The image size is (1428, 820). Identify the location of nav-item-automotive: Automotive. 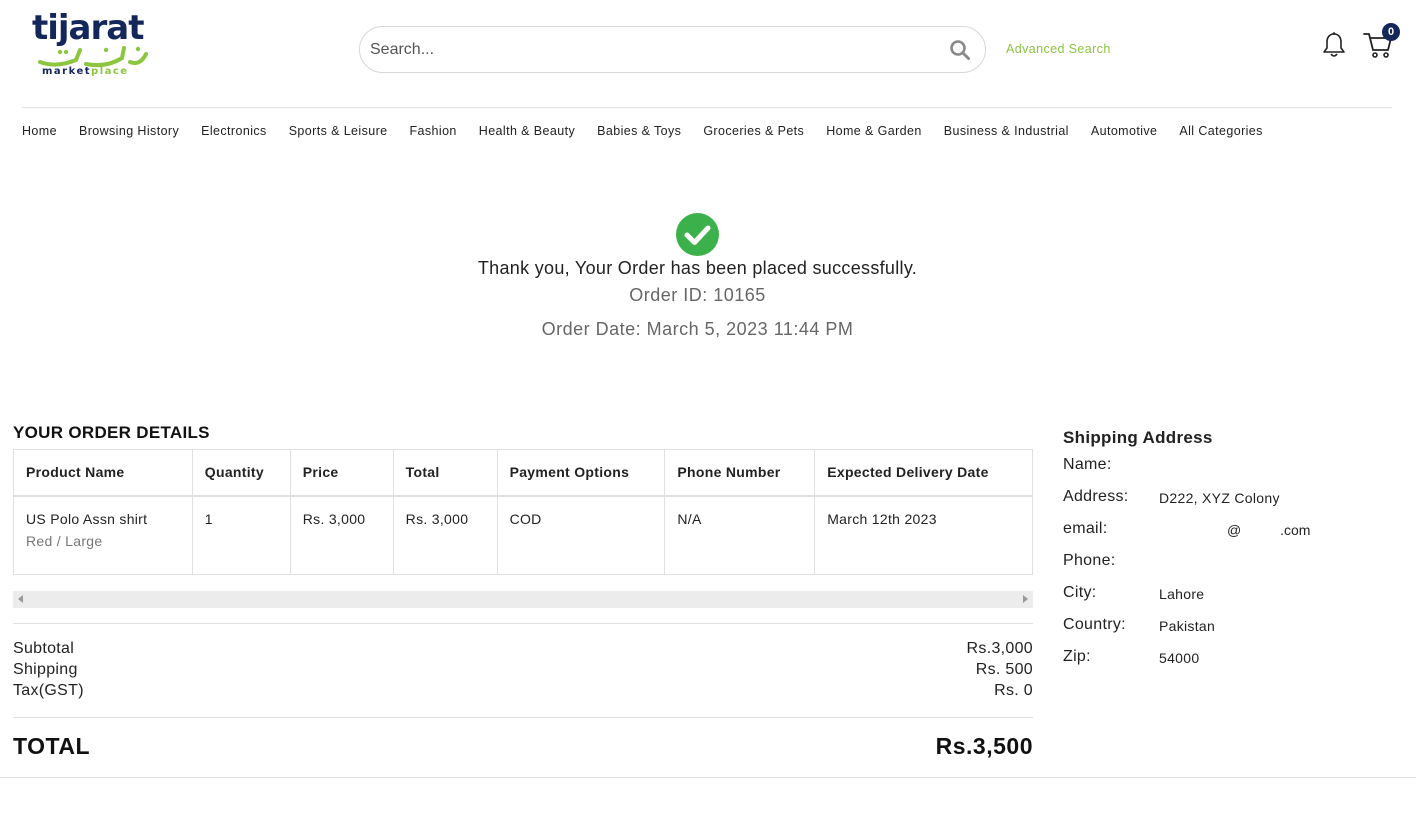
(1124, 131).